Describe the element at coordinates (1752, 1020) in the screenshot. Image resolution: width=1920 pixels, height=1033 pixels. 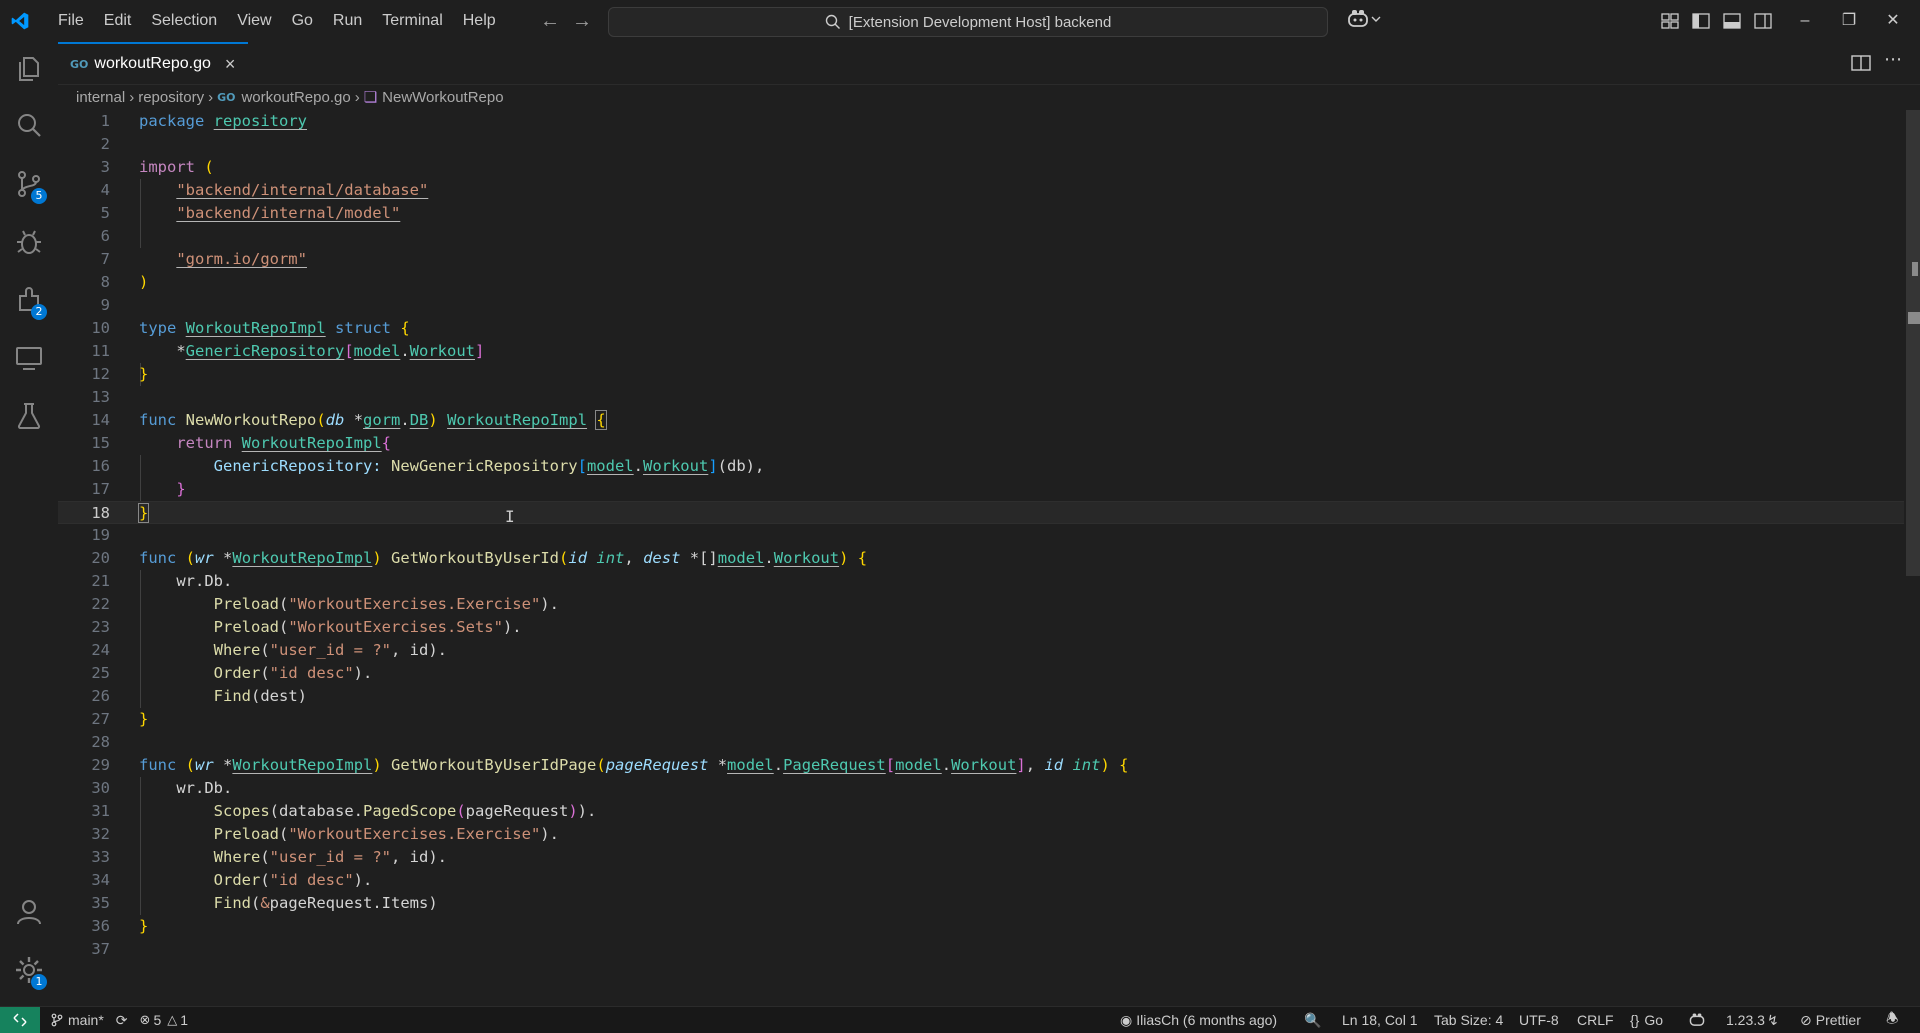
I see `go-version-status: 1.23.3 ↯` at that location.